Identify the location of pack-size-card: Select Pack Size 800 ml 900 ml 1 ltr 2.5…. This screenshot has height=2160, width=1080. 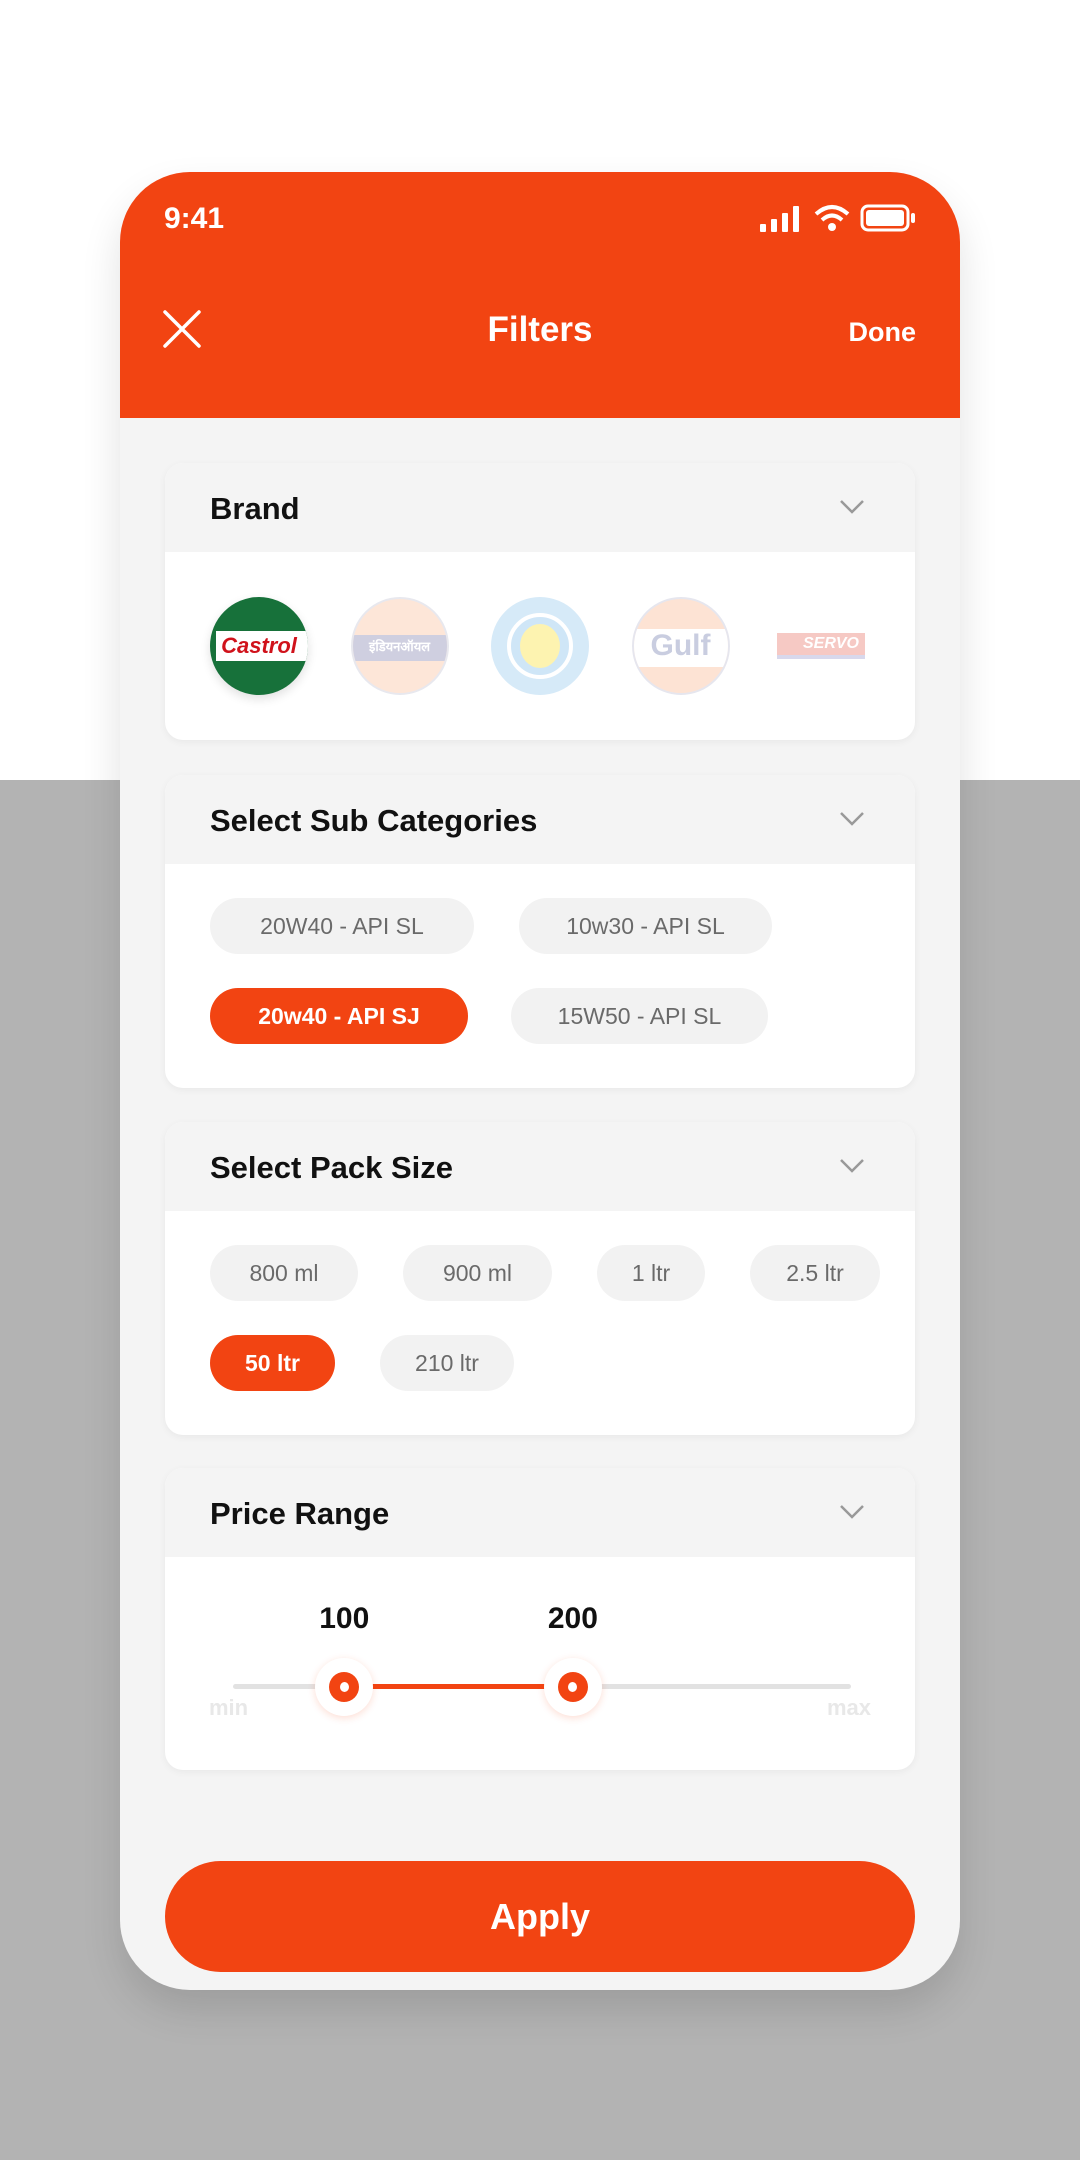
(540, 1278).